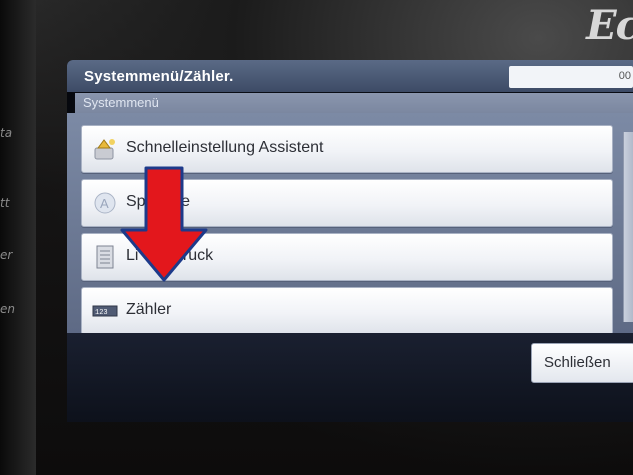  Describe the element at coordinates (7, 309) in the screenshot. I see `device-side-text: en` at that location.